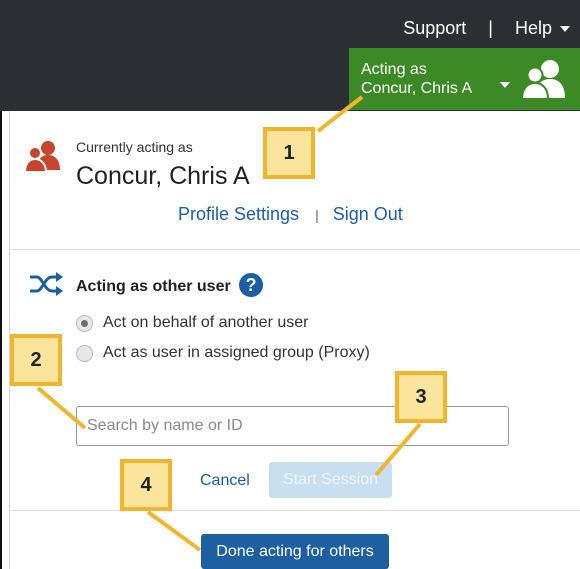  Describe the element at coordinates (295, 551) in the screenshot. I see `done-acting-button: Done acting for others` at that location.